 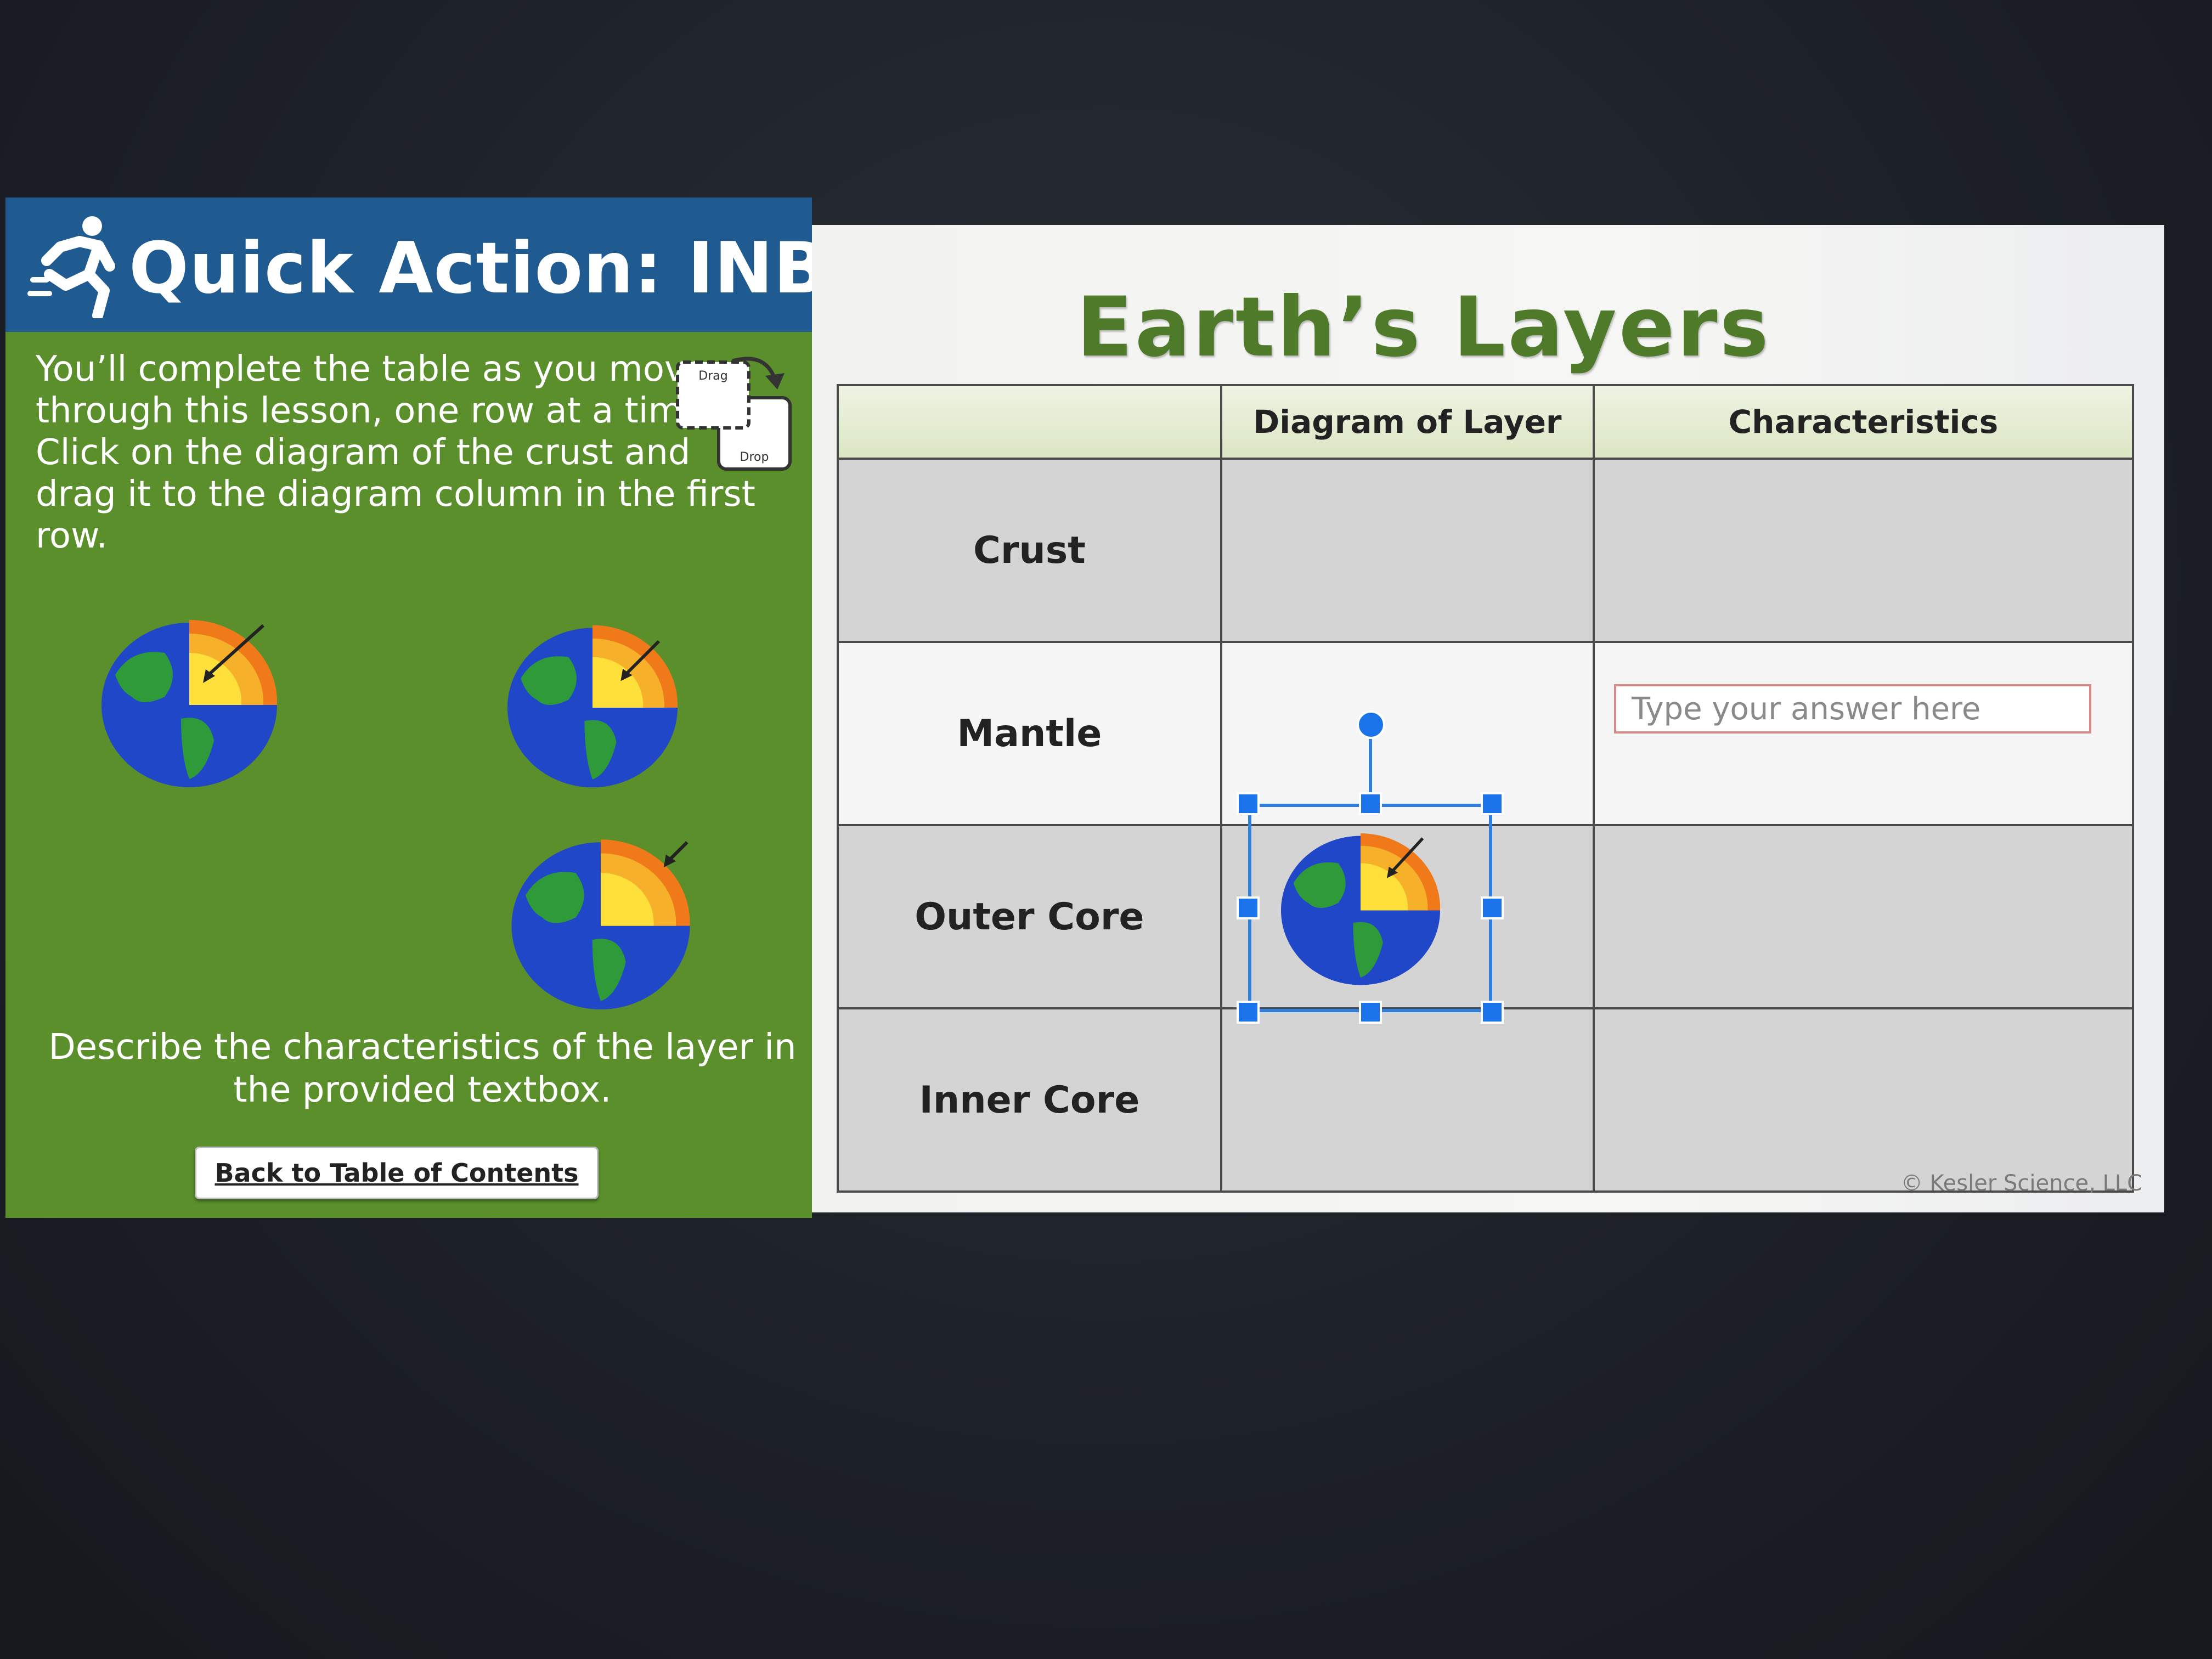 I want to click on quick-action-header: Quick Action: INB, so click(x=416, y=265).